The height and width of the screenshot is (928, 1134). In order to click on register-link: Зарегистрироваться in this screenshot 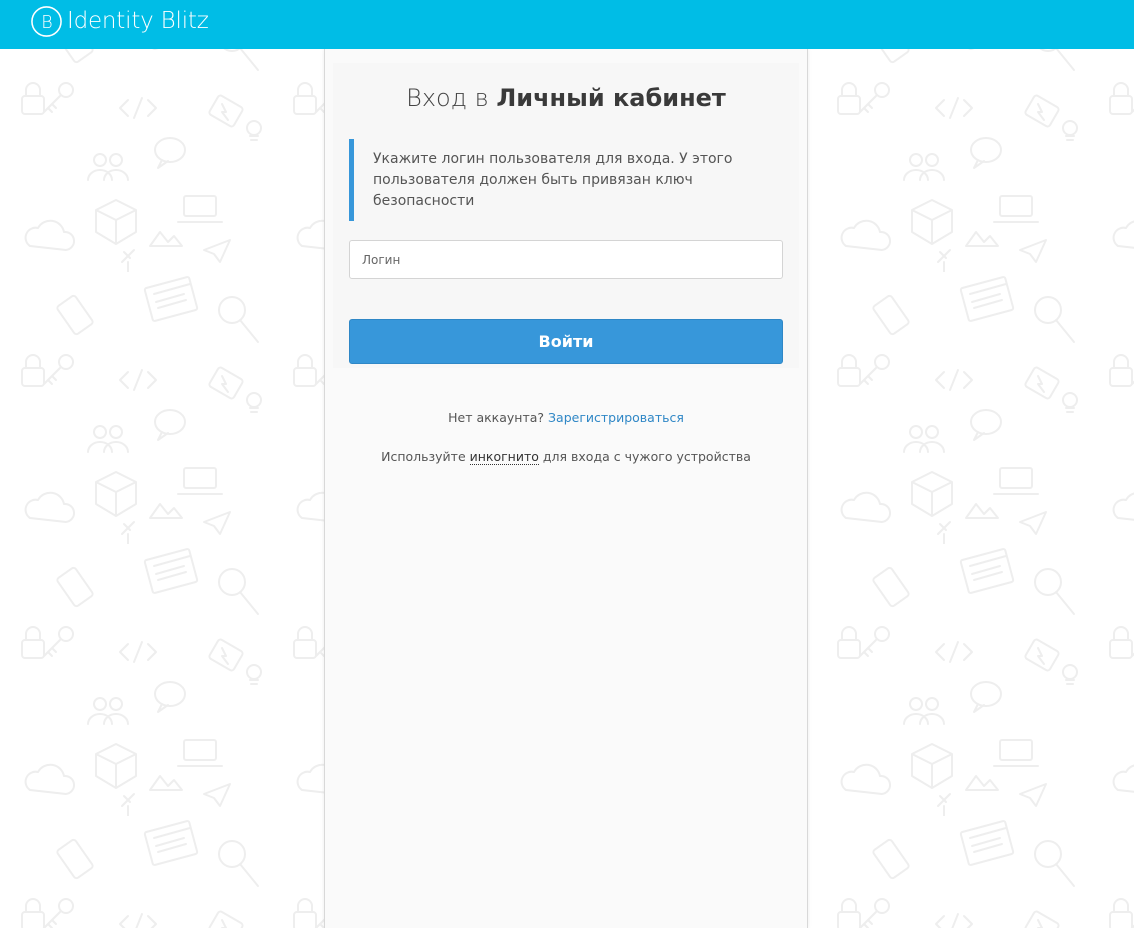, I will do `click(616, 417)`.